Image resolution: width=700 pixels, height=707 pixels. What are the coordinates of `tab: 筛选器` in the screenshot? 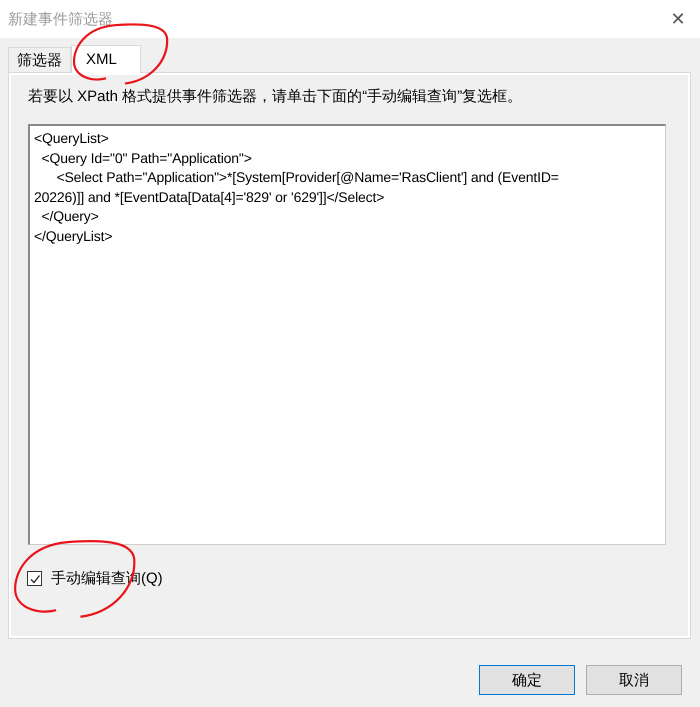 It's located at (39, 59).